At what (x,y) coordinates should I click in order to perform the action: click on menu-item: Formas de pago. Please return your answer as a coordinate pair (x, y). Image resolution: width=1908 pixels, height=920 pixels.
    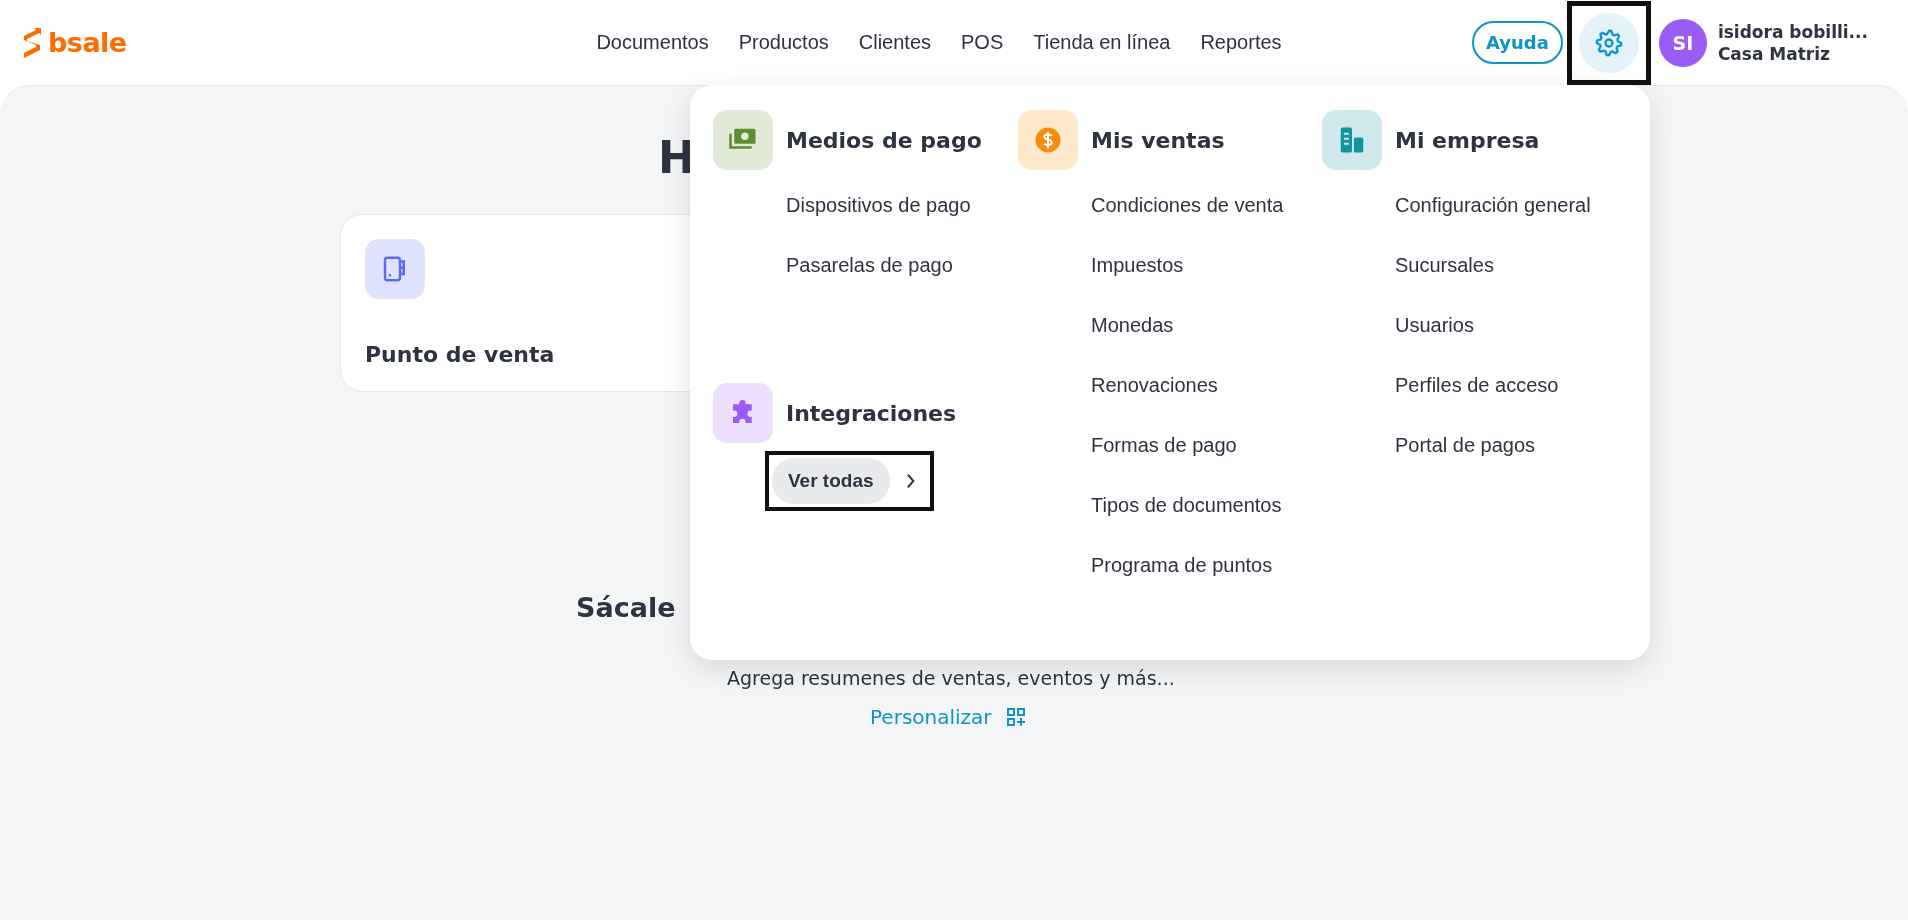
    Looking at the image, I should click on (1164, 445).